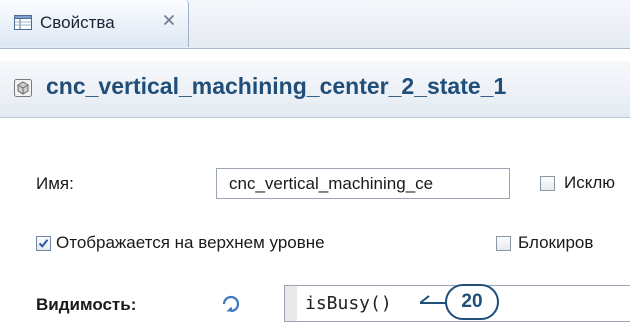 Image resolution: width=630 pixels, height=336 pixels. I want to click on name-label: Имя:, so click(55, 183).